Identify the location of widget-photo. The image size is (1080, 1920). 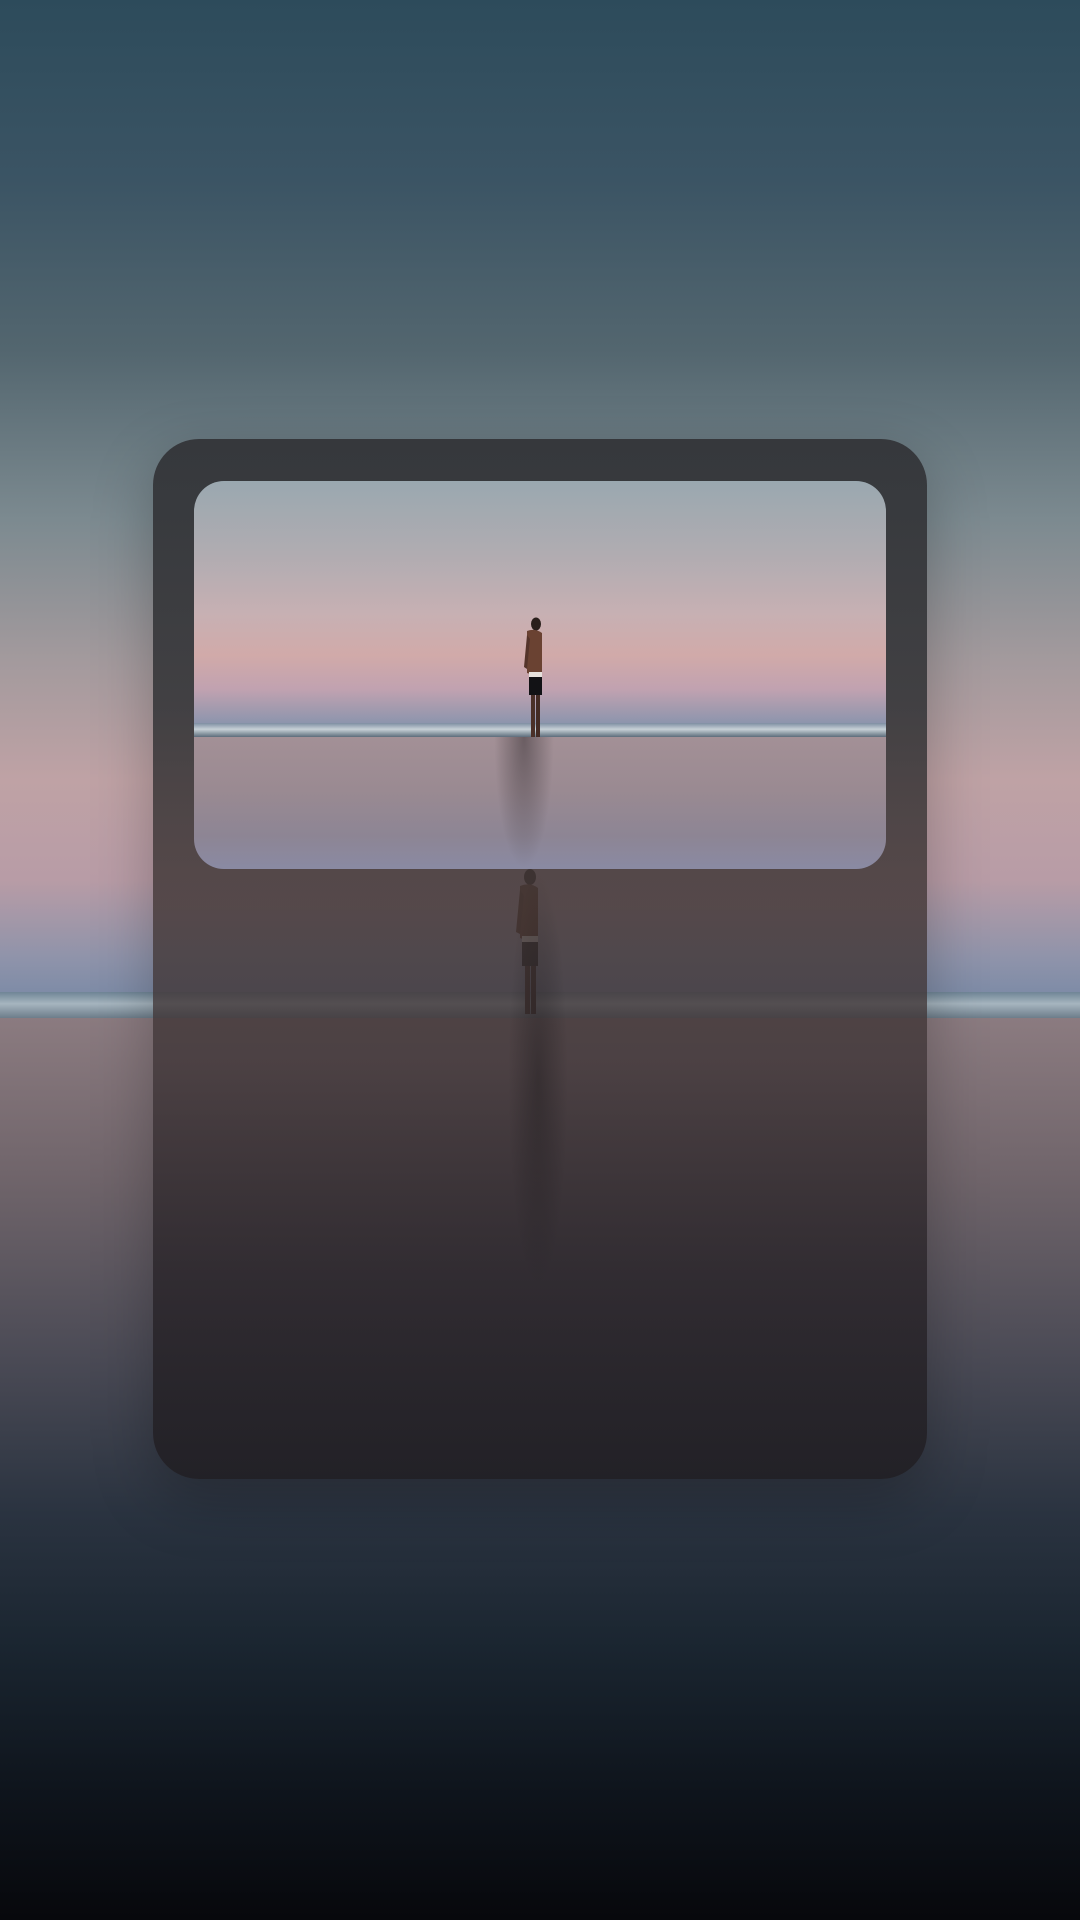
(540, 675).